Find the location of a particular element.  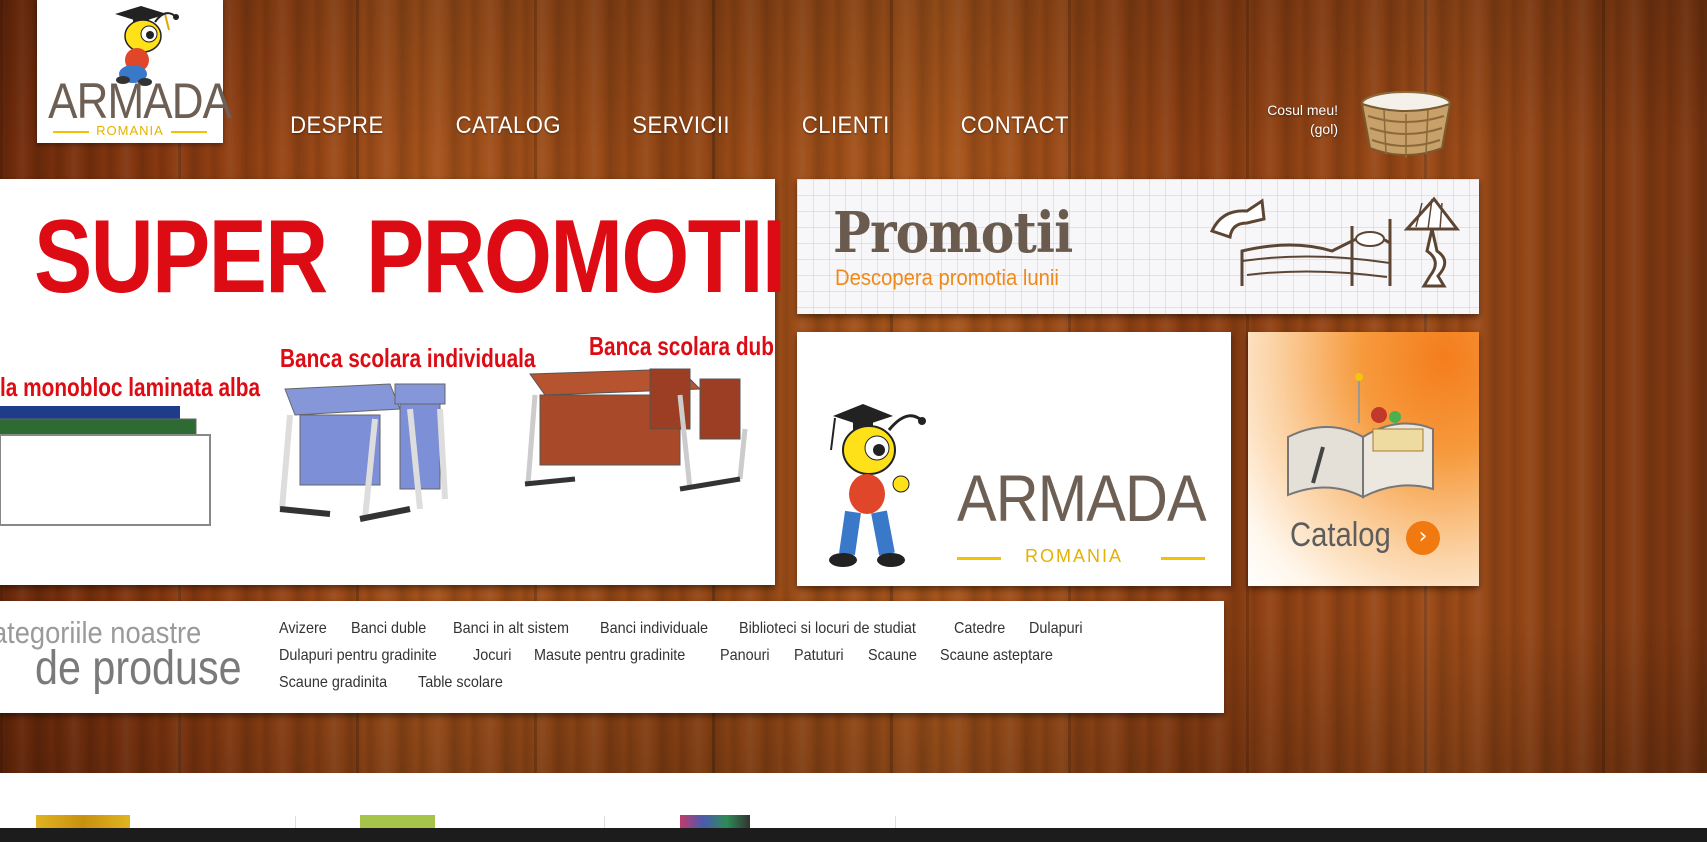

site-logo: ARMADA ROMANIA is located at coordinates (134, 71).